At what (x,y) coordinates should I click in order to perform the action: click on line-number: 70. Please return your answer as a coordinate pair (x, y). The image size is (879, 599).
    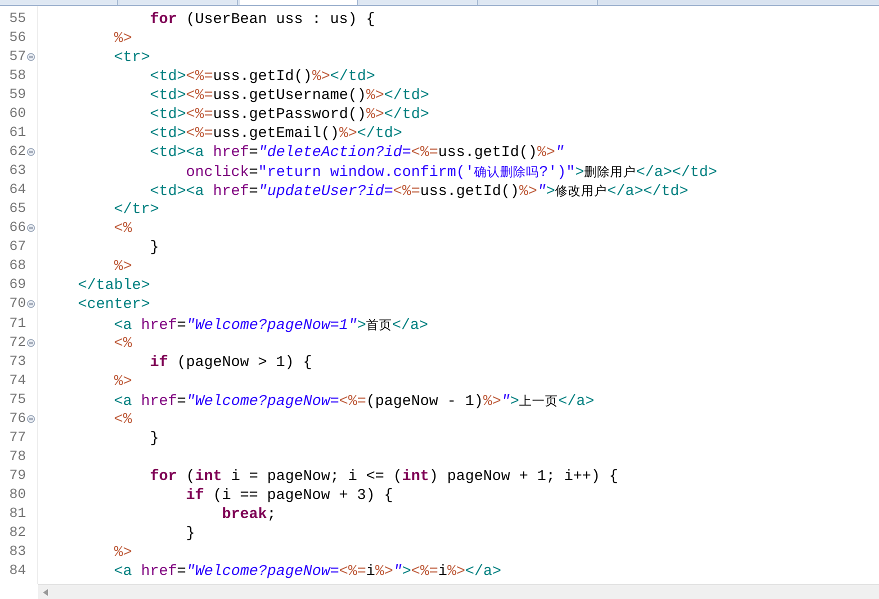
    Looking at the image, I should click on (17, 304).